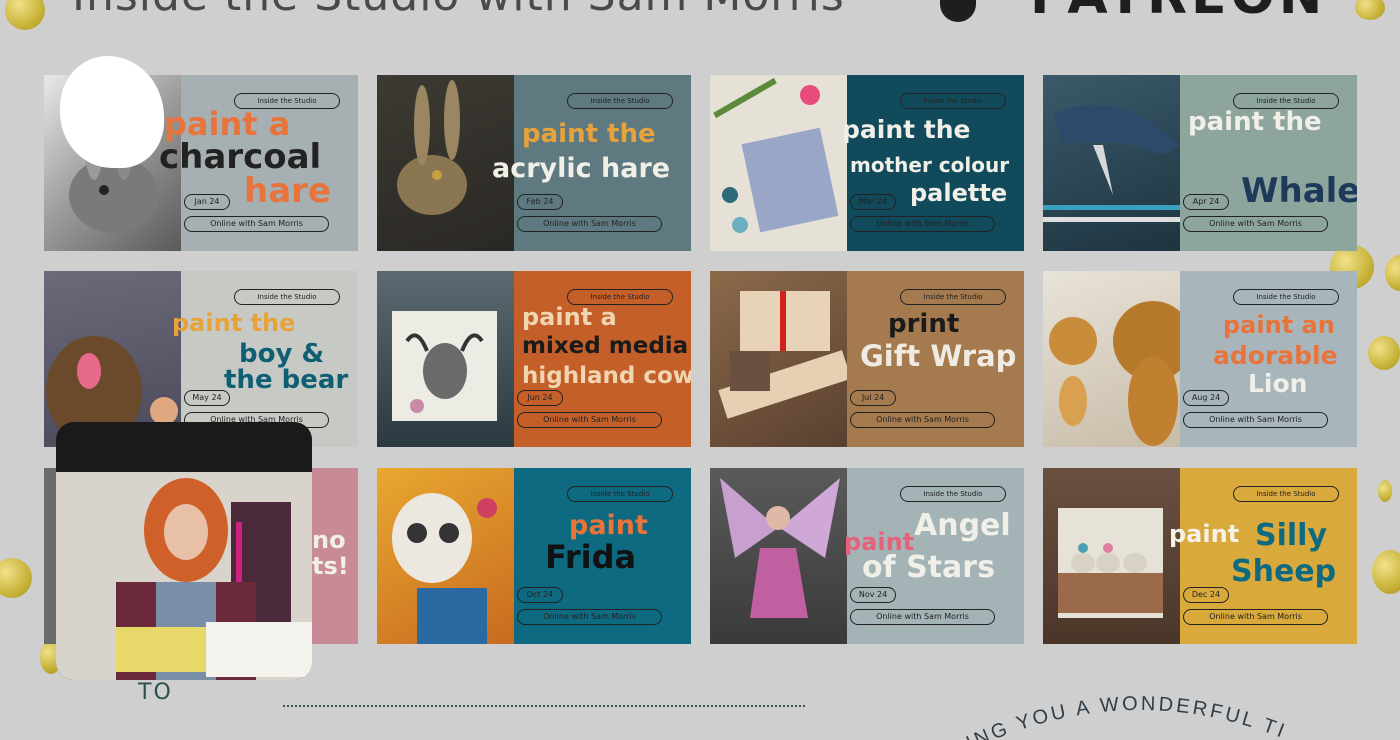  I want to click on card-line-3: hare, so click(287, 191).